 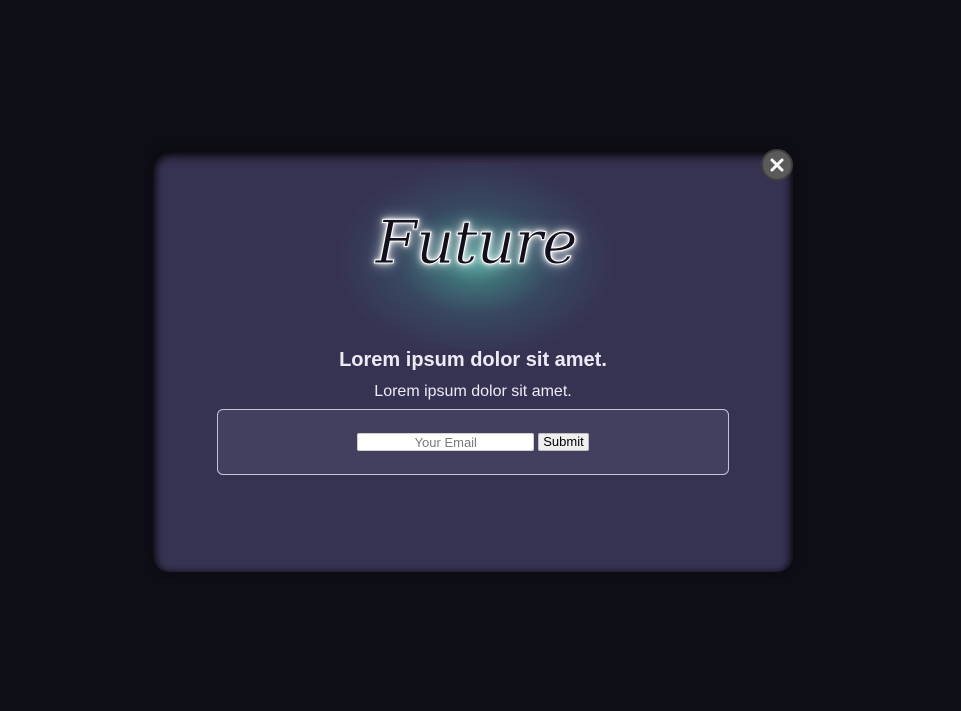 What do you see at coordinates (473, 391) in the screenshot?
I see `modal-subheadline: Lorem ipsum dolor sit amet.` at bounding box center [473, 391].